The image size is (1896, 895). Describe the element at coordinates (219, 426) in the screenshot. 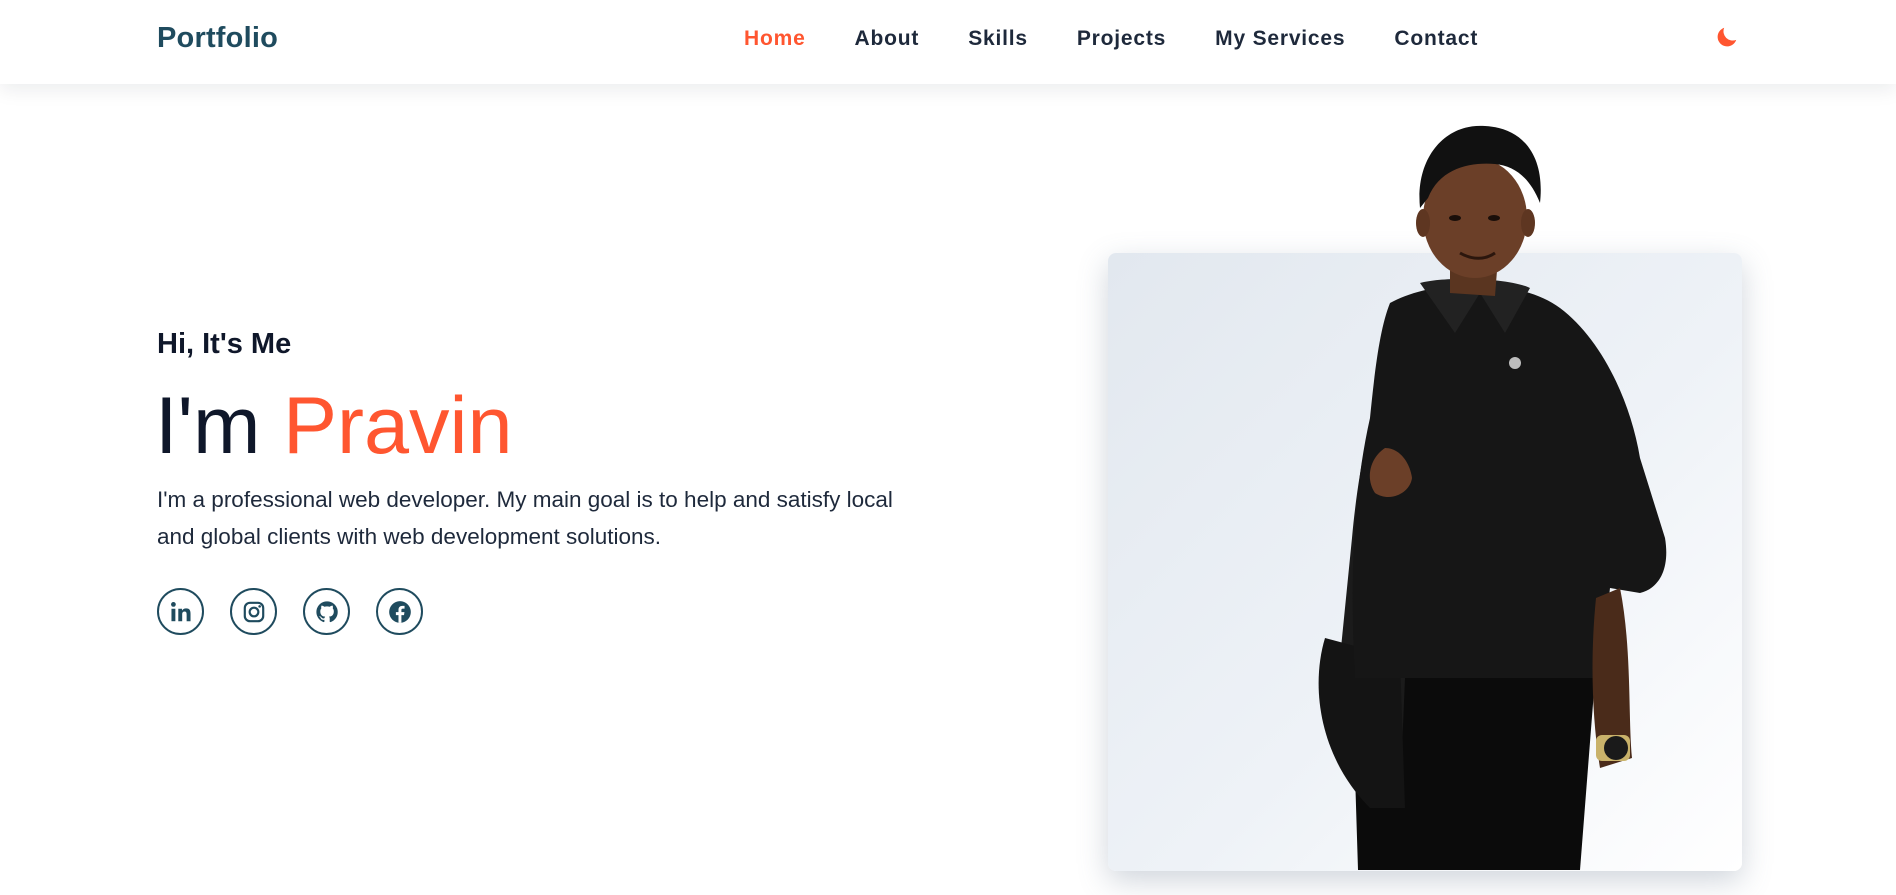

I see `hero-title-prefix: I'm` at that location.